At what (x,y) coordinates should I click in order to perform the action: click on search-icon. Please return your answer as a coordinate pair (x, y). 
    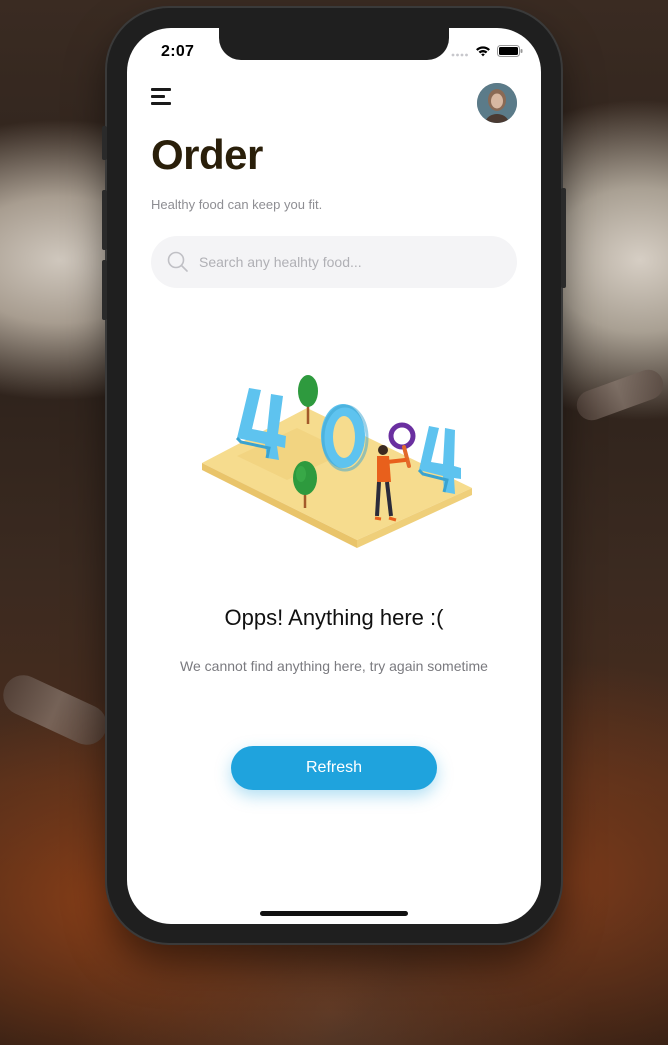
    Looking at the image, I should click on (178, 264).